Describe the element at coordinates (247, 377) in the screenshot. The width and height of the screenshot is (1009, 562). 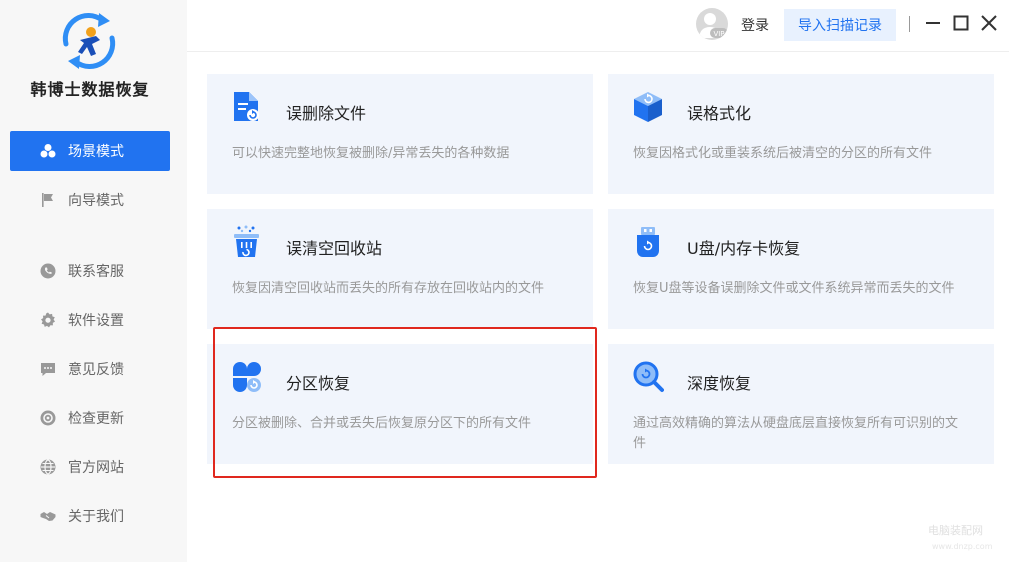
I see `partition-icon` at that location.